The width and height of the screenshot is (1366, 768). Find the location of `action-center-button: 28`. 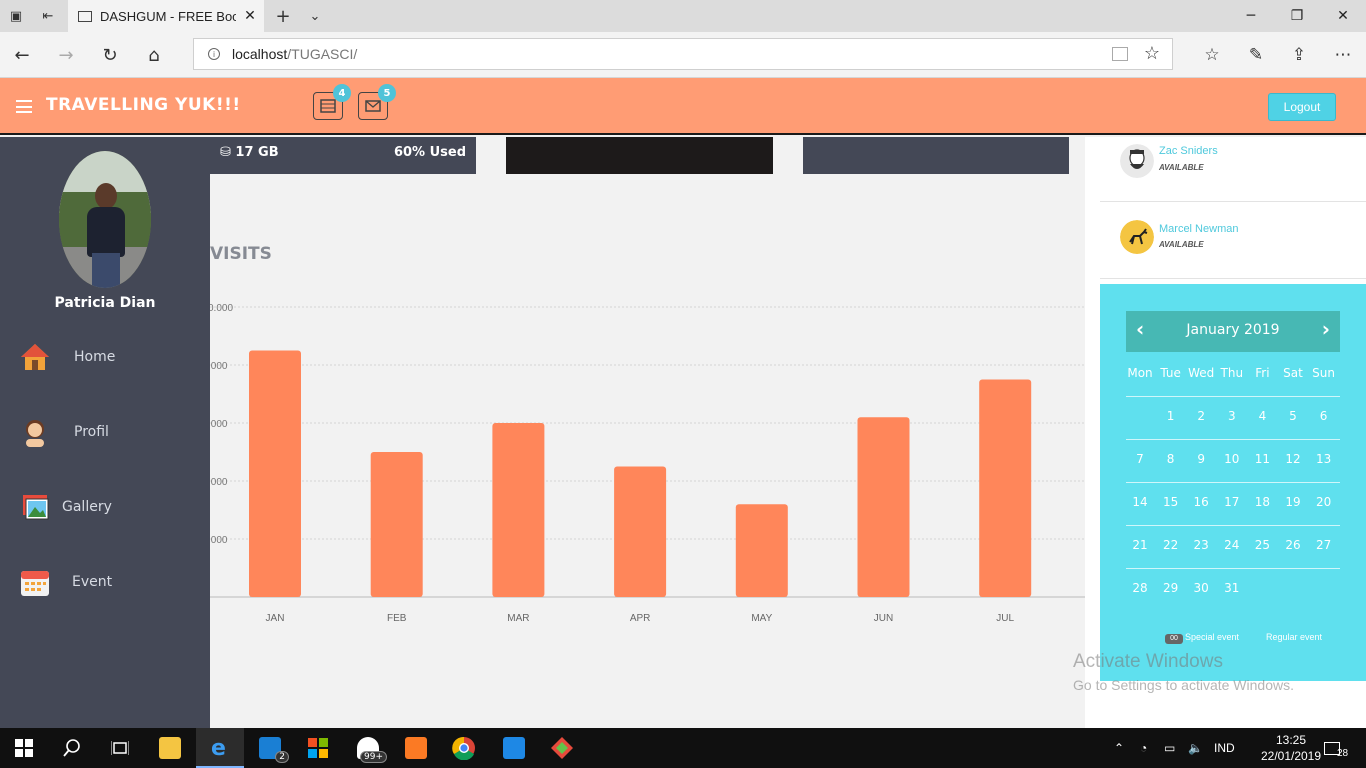

action-center-button: 28 is located at coordinates (1336, 748).